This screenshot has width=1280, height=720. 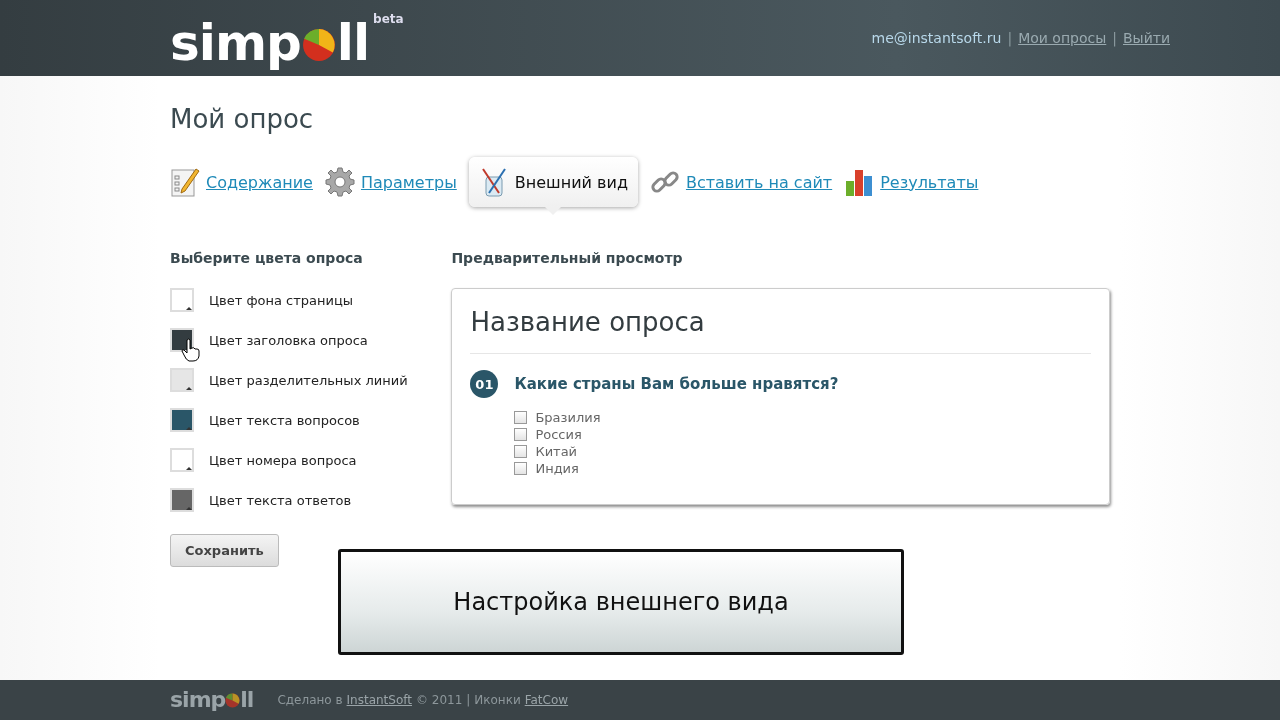 What do you see at coordinates (191, 350) in the screenshot?
I see `hand-cursor-icon` at bounding box center [191, 350].